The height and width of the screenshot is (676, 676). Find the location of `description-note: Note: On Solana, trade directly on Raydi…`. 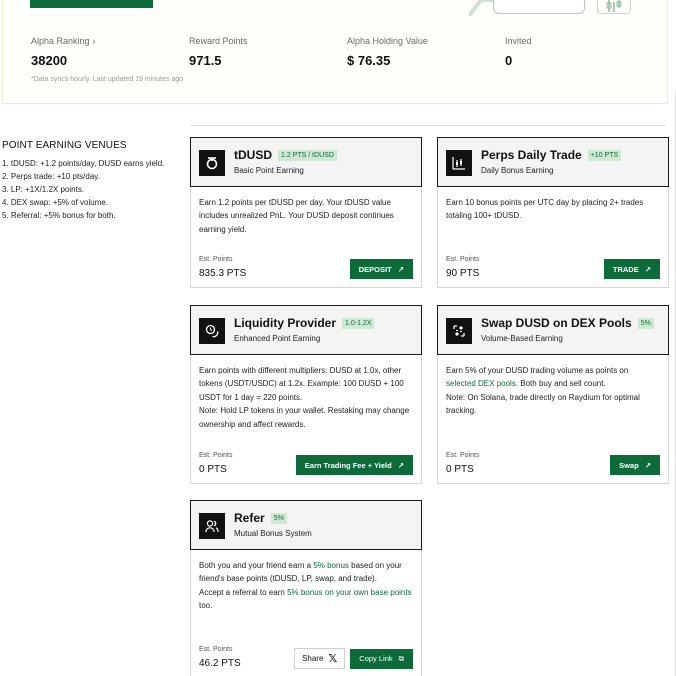

description-note: Note: On Solana, trade directly on Raydi… is located at coordinates (543, 404).